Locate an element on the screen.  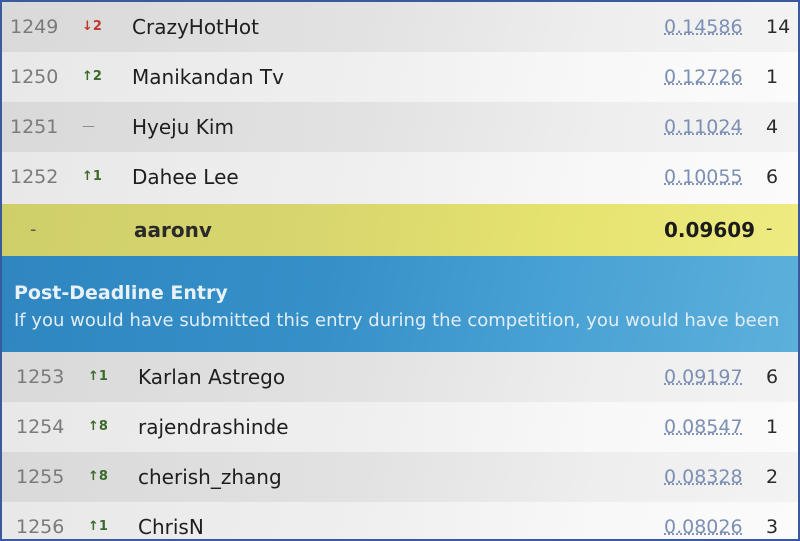
entries-count: - is located at coordinates (769, 228).